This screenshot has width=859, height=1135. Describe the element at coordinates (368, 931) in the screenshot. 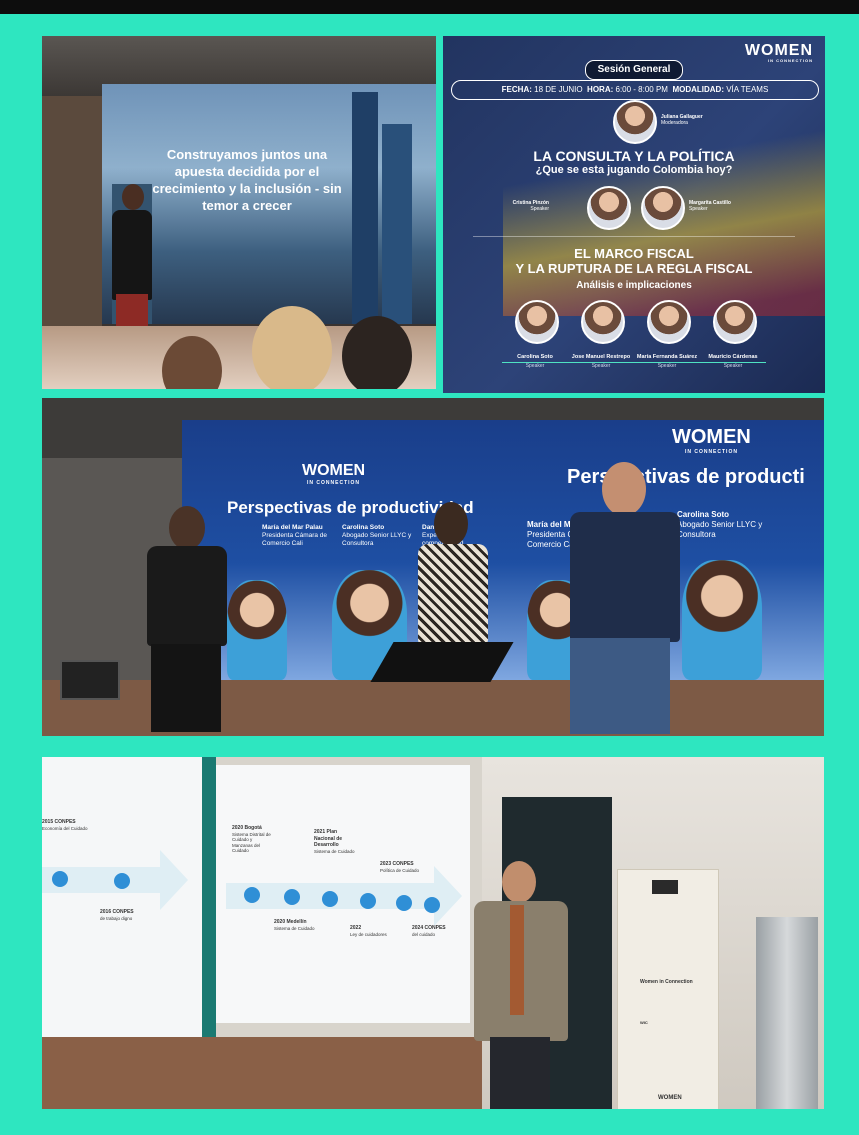

I see `timeline-label: 2022 Ley de cuidadores` at that location.